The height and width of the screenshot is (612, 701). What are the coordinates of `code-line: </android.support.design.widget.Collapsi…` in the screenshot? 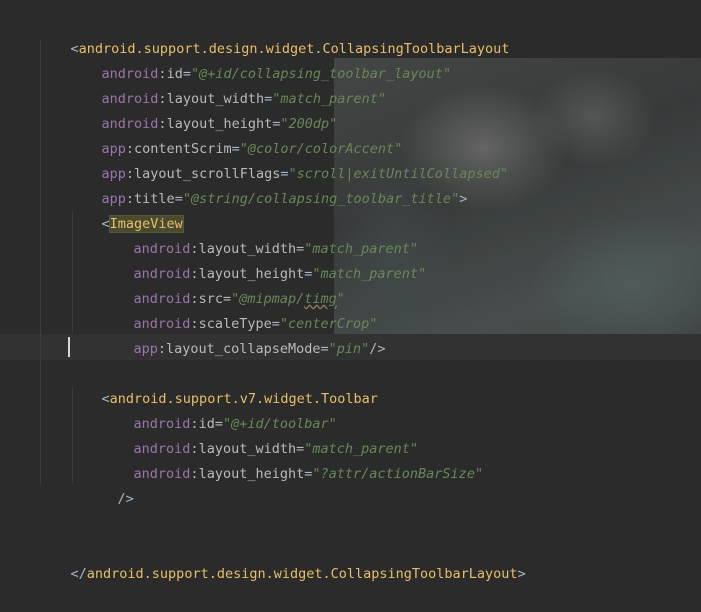 It's located at (282, 559).